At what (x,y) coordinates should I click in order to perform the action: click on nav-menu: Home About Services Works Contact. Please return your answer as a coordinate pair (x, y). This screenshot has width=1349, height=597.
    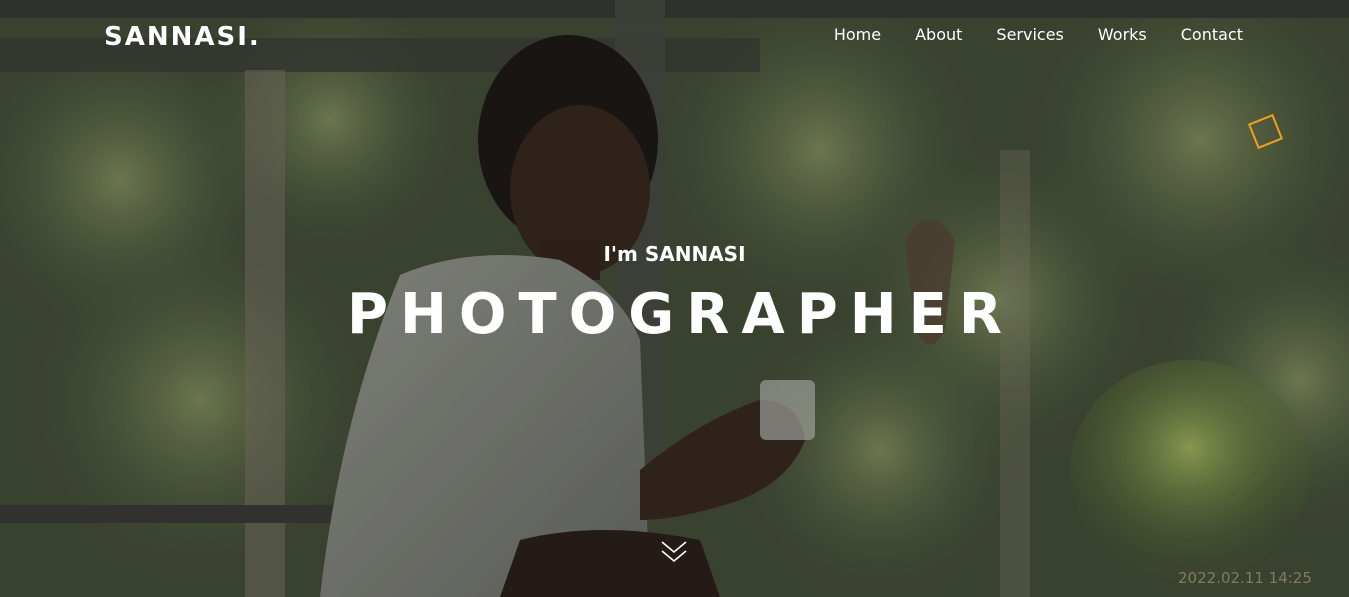
    Looking at the image, I should click on (1021, 35).